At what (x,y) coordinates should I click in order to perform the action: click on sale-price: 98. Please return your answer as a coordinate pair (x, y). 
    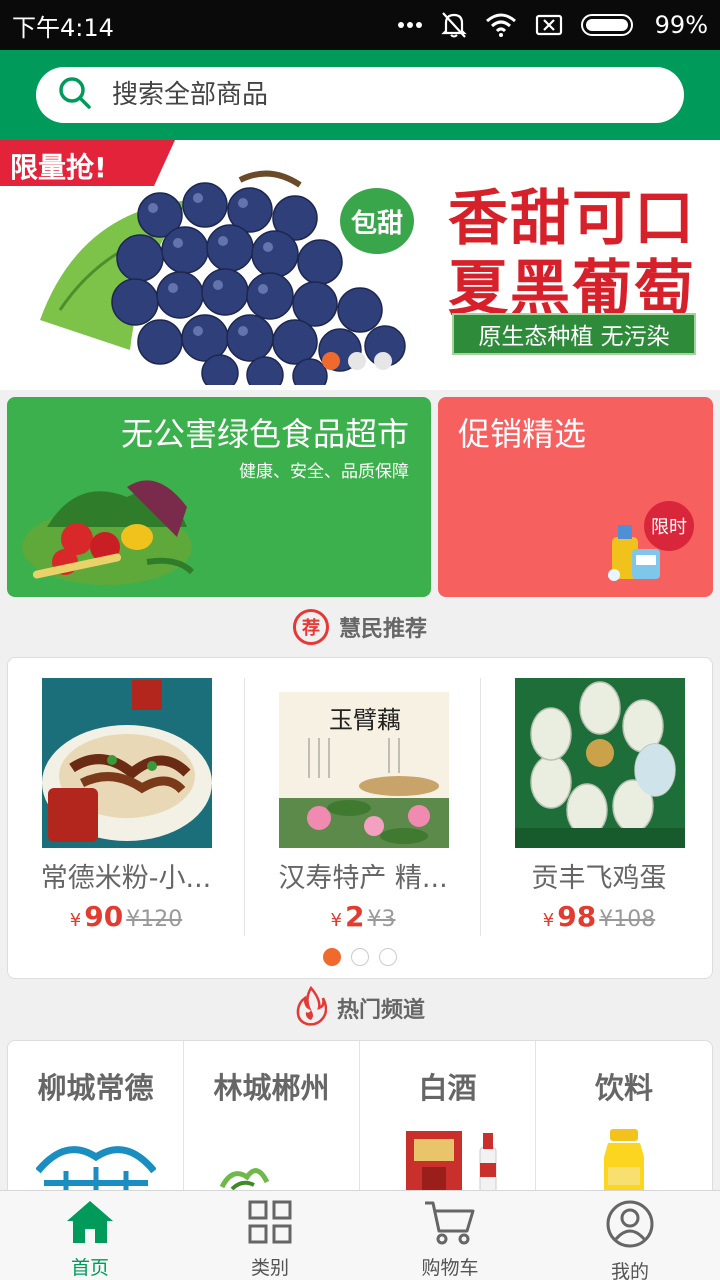
    Looking at the image, I should click on (577, 916).